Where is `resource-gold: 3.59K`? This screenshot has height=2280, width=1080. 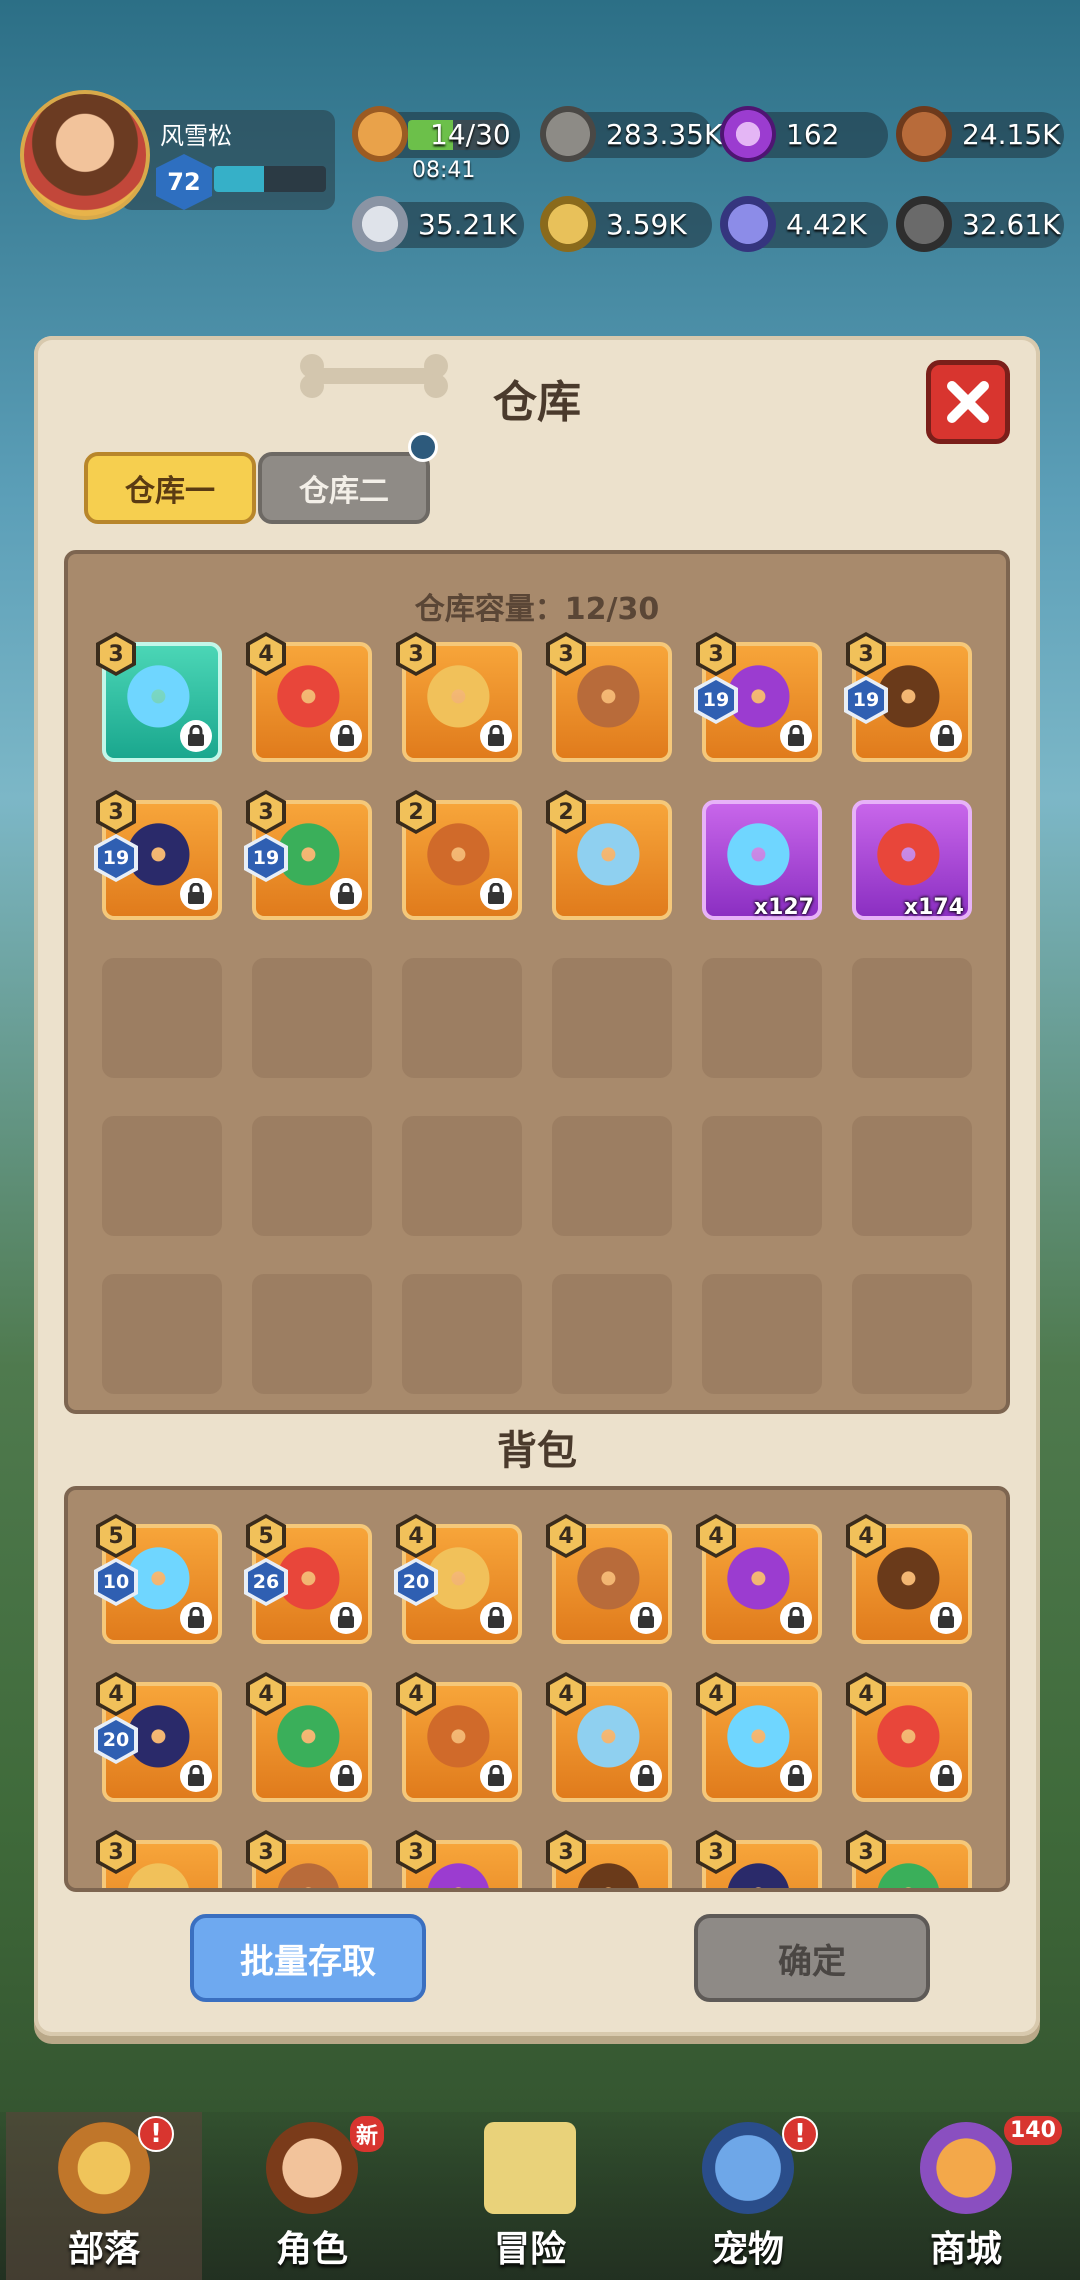
resource-gold: 3.59K is located at coordinates (626, 224).